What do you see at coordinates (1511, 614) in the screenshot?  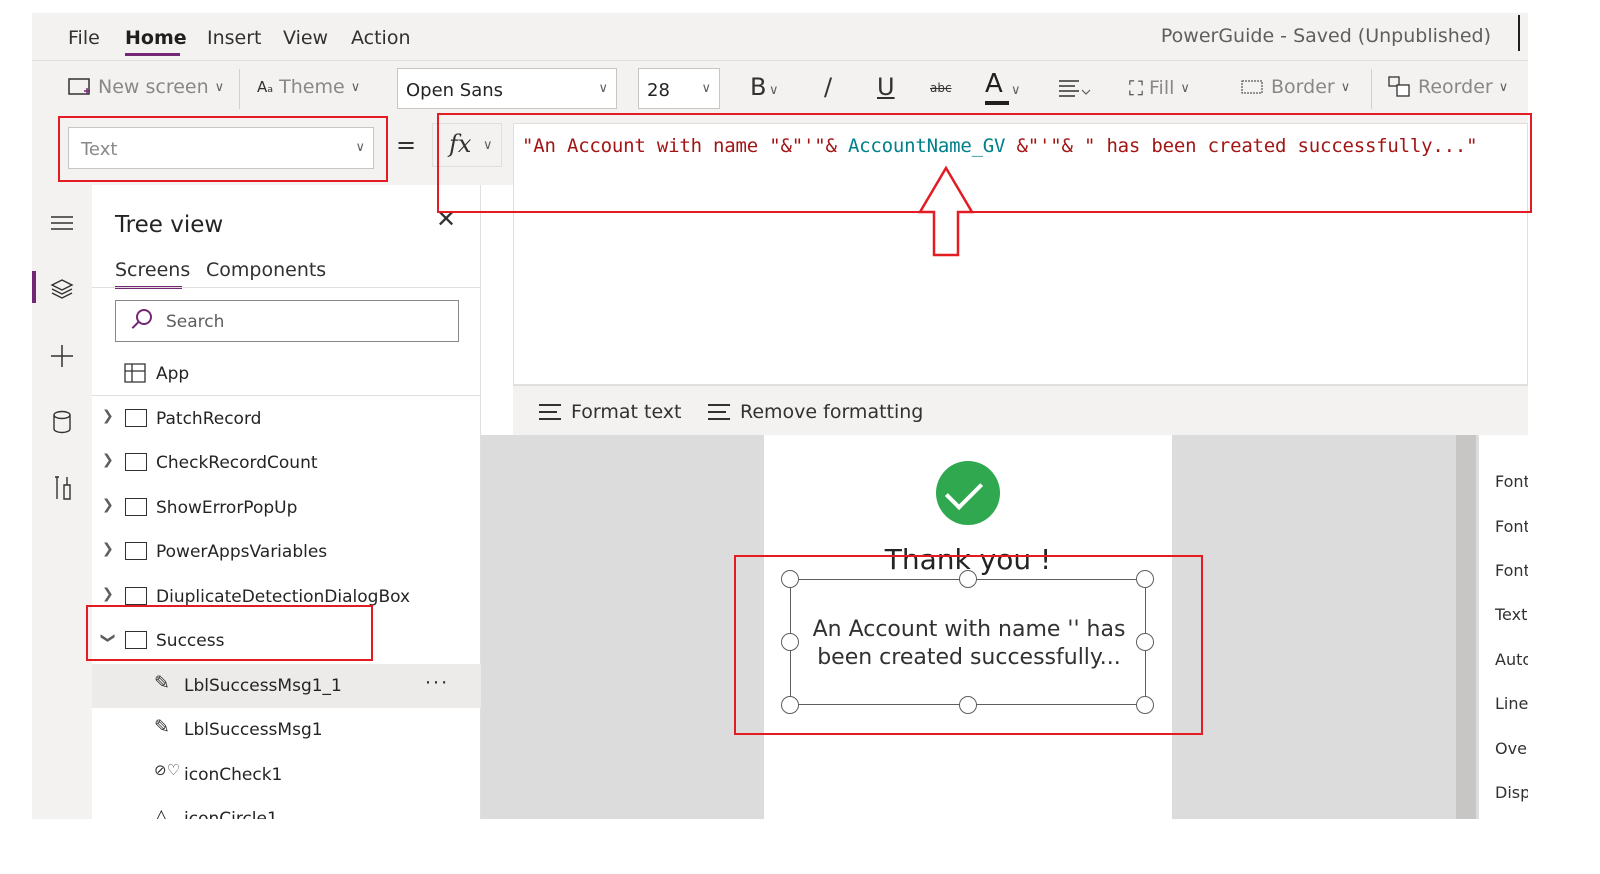 I see `property-label: Text` at bounding box center [1511, 614].